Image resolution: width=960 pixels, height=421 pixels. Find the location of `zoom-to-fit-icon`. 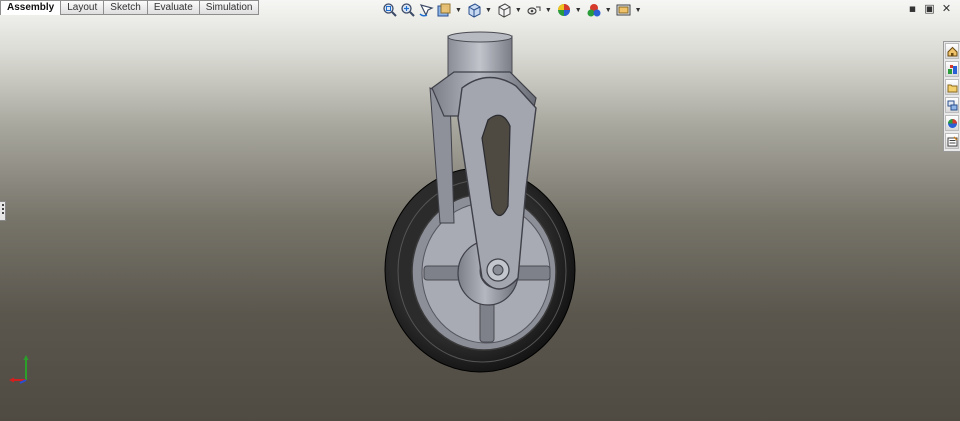

zoom-to-fit-icon is located at coordinates (390, 10).